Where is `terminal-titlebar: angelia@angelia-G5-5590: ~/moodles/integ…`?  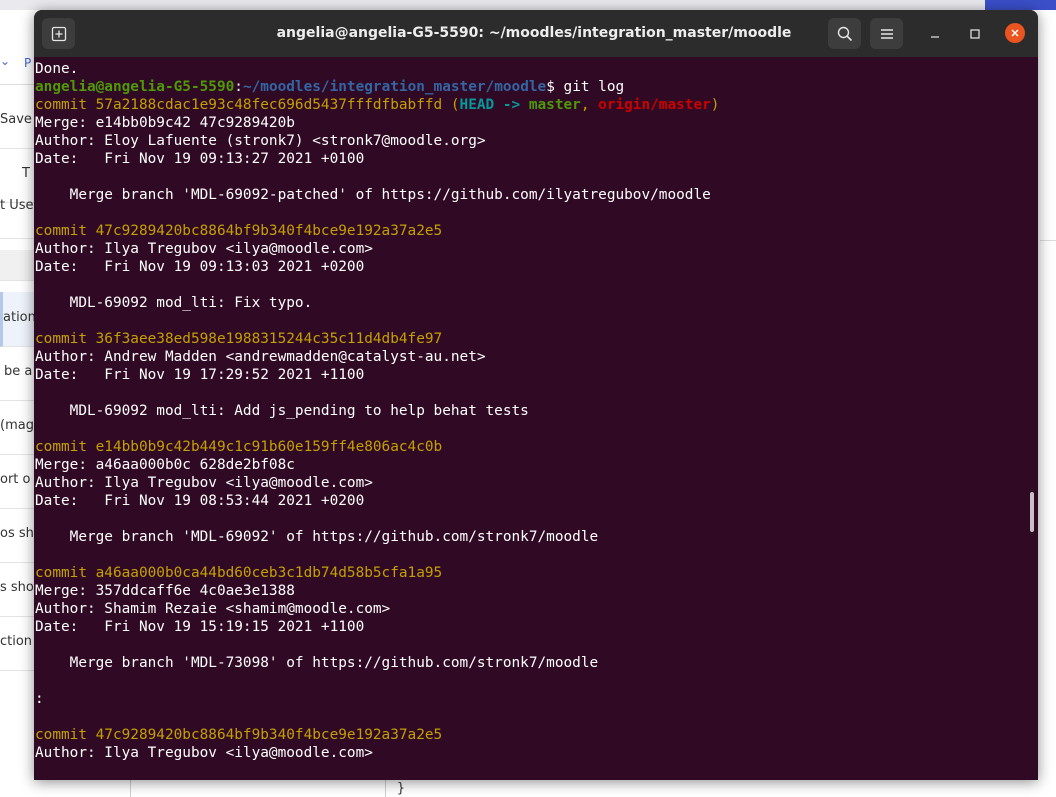
terminal-titlebar: angelia@angelia-G5-5590: ~/moodles/integ… is located at coordinates (536, 33).